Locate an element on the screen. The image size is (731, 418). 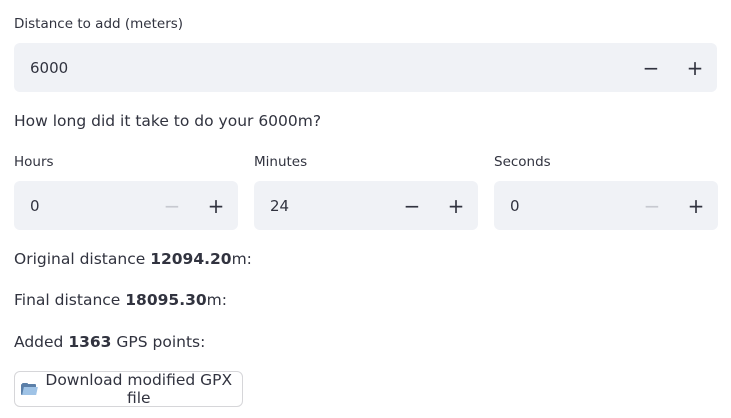
distance-label: Distance to add (meters) is located at coordinates (99, 24).